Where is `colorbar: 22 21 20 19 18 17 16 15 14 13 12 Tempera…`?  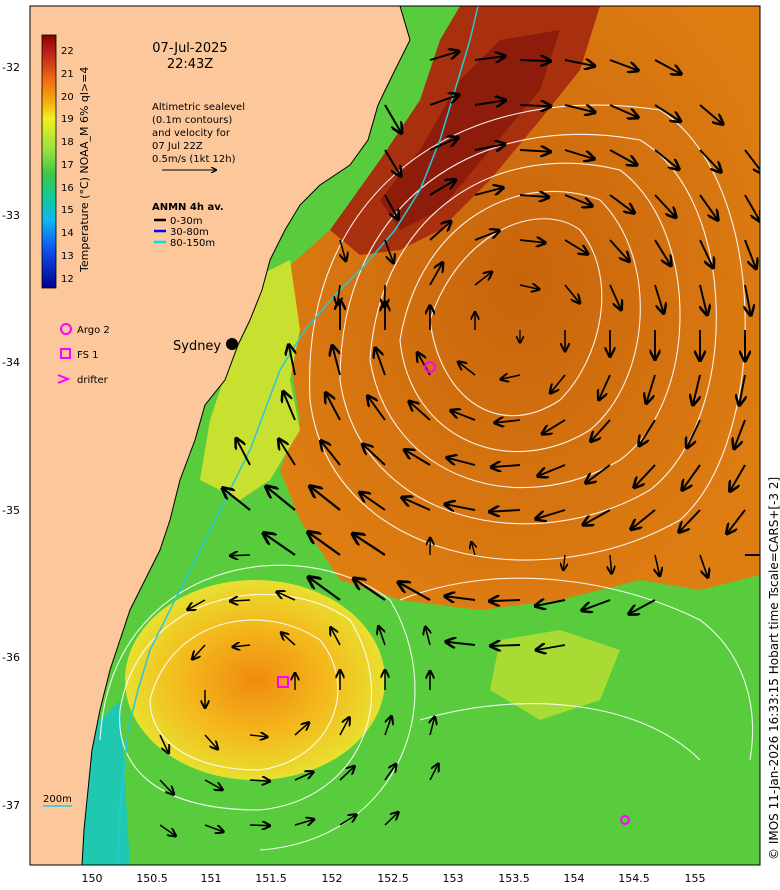 colorbar: 22 21 20 19 18 17 16 15 14 13 12 Tempera… is located at coordinates (66, 161).